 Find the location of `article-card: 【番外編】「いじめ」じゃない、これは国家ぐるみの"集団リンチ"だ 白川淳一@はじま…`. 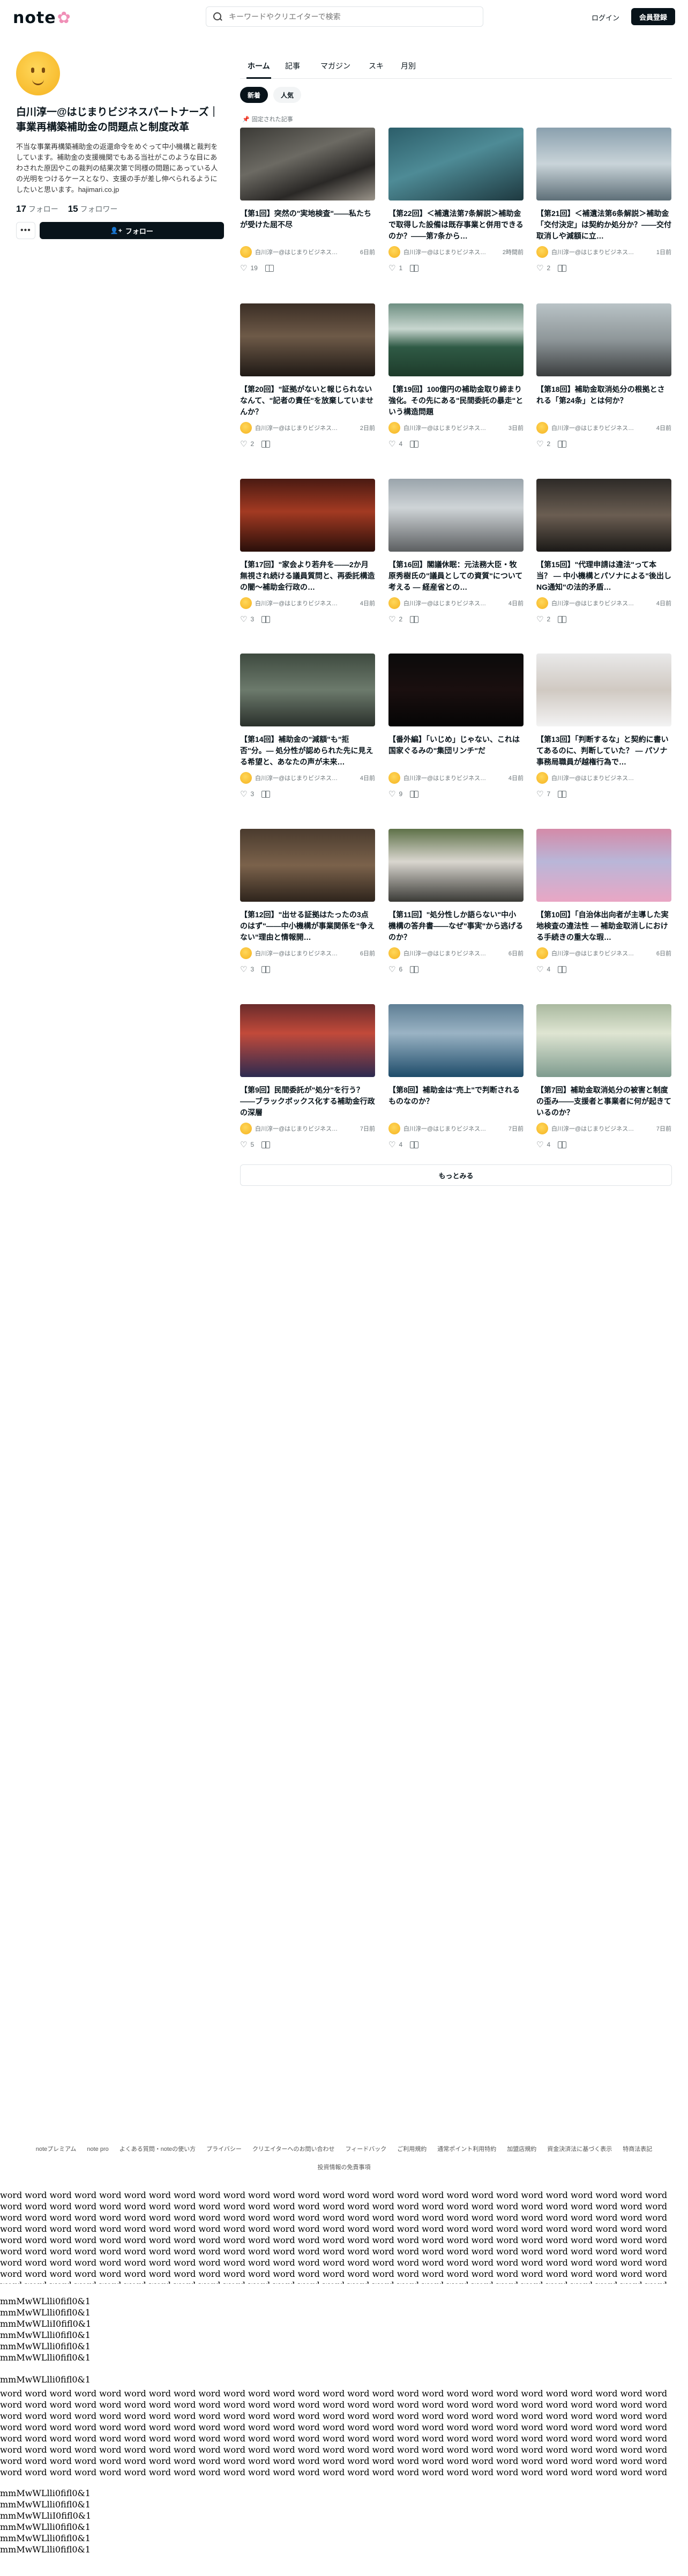

article-card: 【番外編】「いじめ」じゃない、これは国家ぐるみの"集団リンチ"だ 白川淳一@はじま… is located at coordinates (456, 726).